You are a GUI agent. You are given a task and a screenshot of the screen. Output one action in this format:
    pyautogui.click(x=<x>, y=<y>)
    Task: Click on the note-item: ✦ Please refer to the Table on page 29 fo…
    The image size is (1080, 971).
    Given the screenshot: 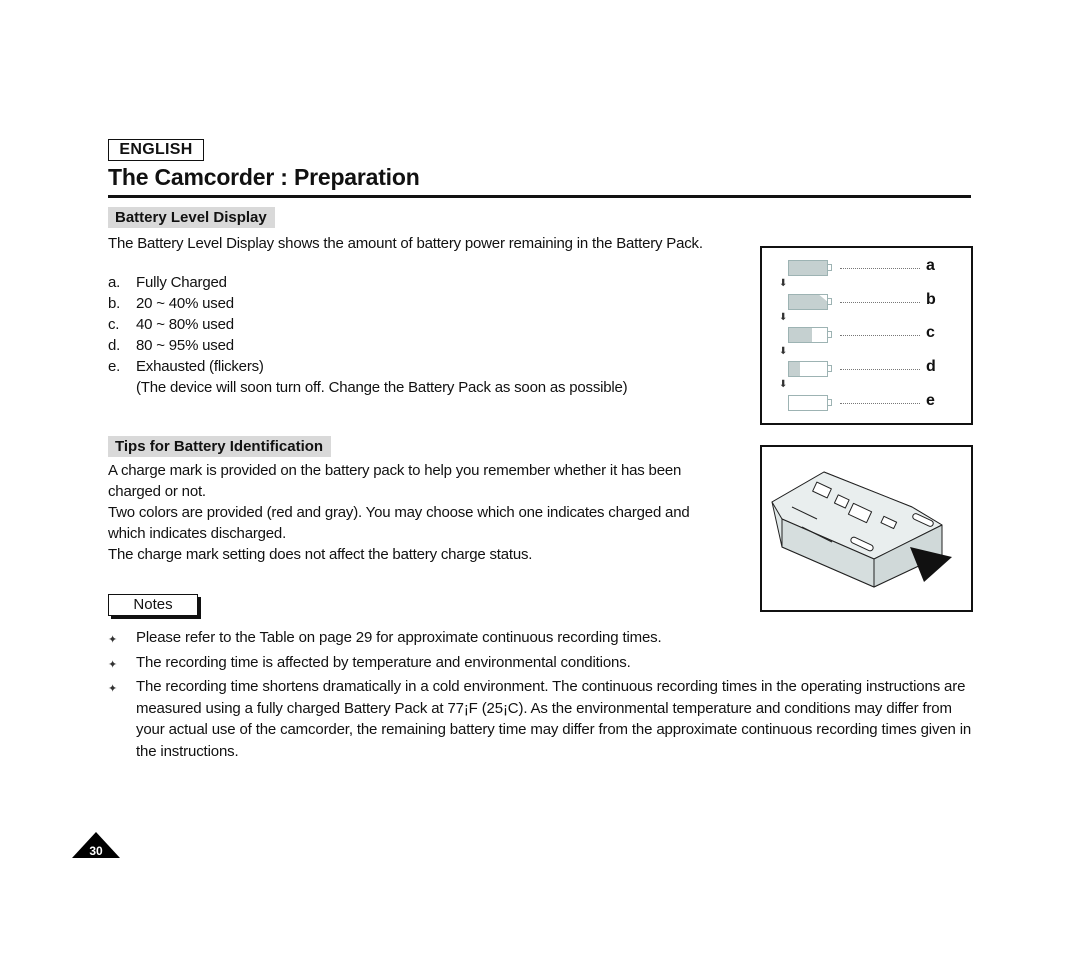 What is the action you would take?
    pyautogui.click(x=543, y=639)
    